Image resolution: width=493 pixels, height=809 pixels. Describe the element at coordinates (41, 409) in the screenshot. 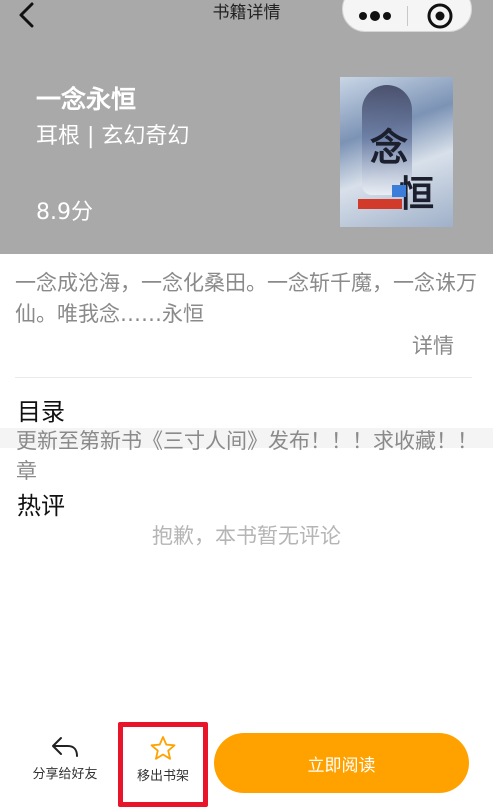

I see `catalog-heading: 目录` at that location.